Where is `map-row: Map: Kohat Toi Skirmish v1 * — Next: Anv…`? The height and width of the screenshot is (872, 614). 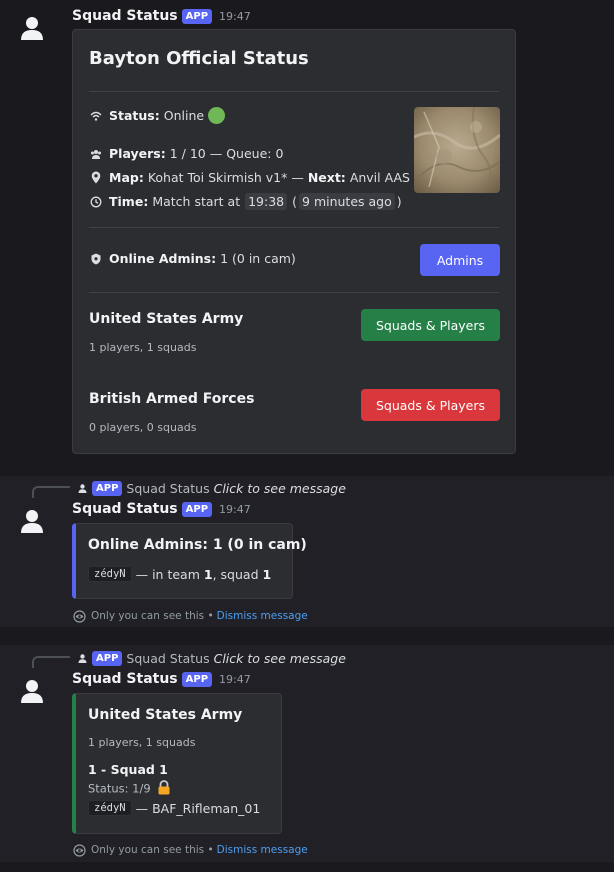
map-row: Map: Kohat Toi Skirmish v1 * — Next: Anv… is located at coordinates (259, 177).